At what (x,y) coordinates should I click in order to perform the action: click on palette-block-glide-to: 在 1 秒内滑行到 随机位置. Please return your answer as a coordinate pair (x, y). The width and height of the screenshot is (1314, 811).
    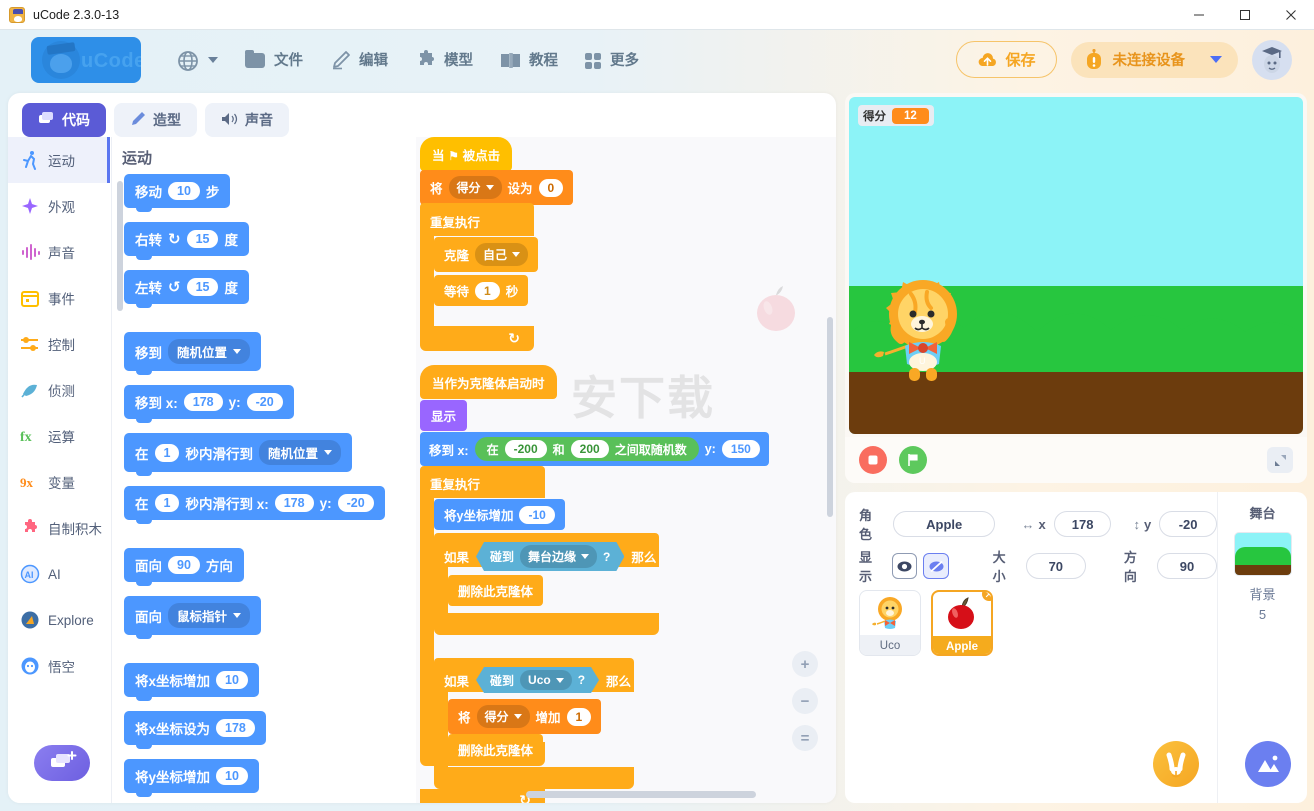
    Looking at the image, I should click on (238, 454).